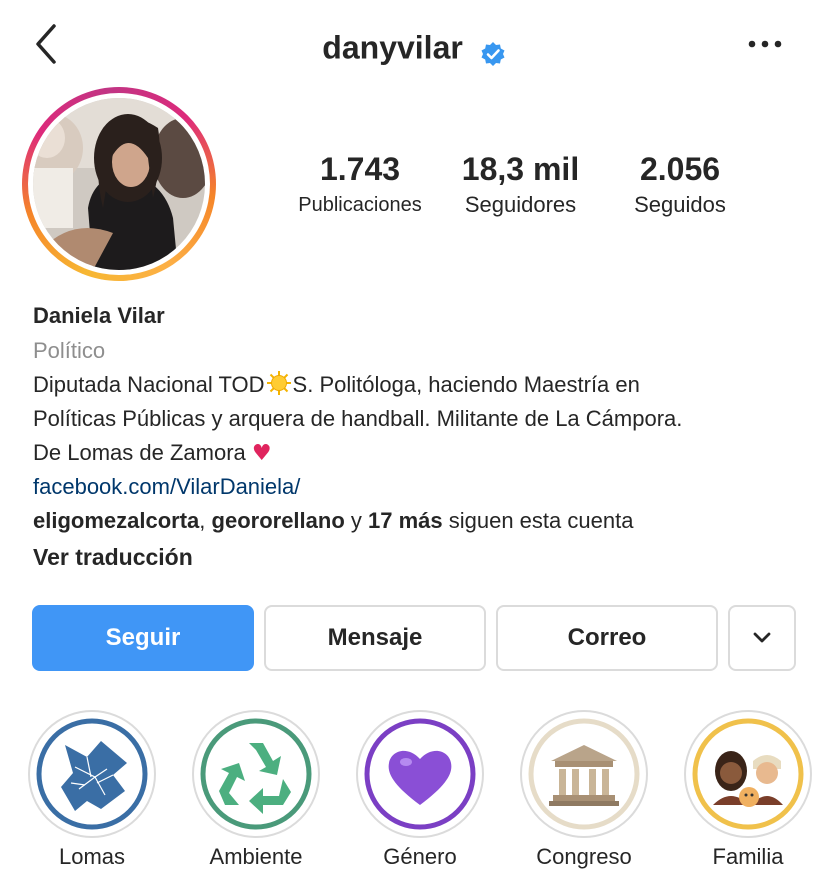 This screenshot has height=895, width=828. What do you see at coordinates (92, 774) in the screenshot?
I see `map-icon` at bounding box center [92, 774].